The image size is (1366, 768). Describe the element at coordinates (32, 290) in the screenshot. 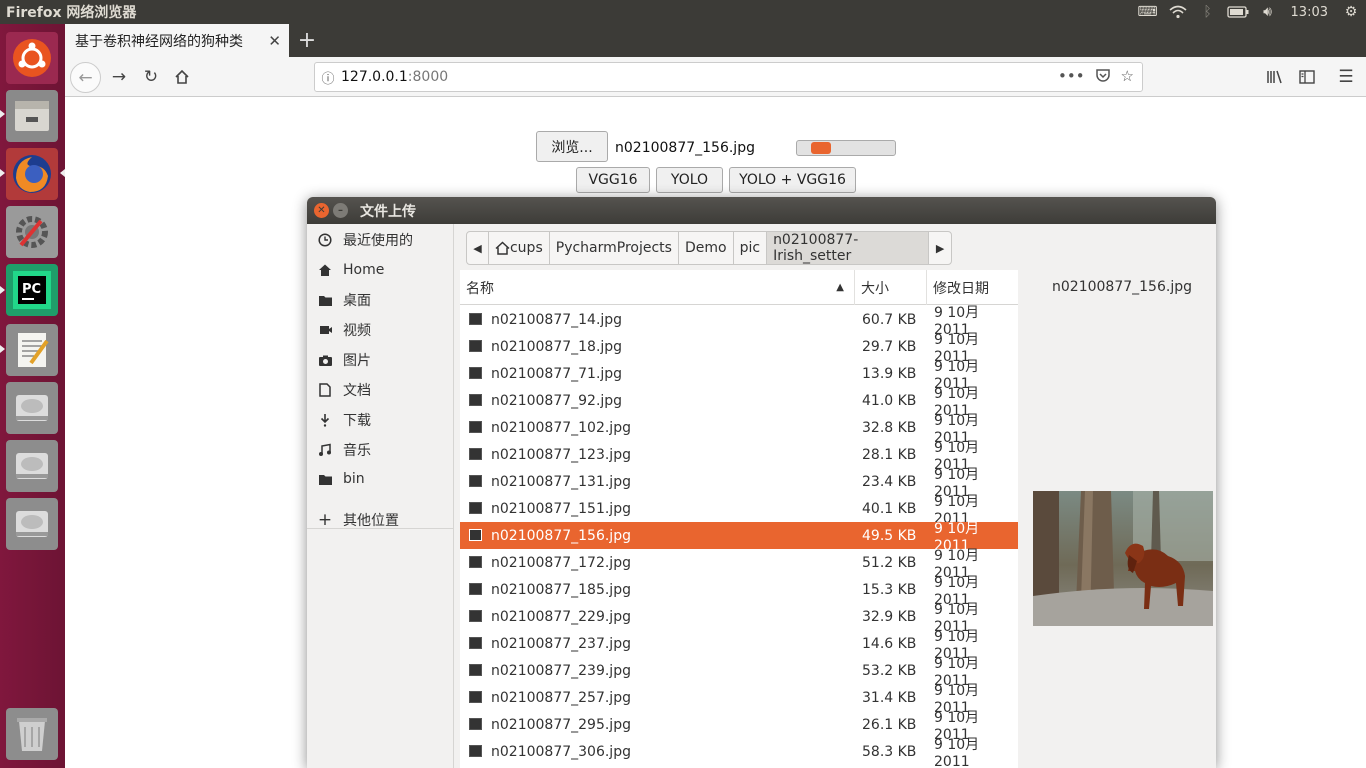

I see `pycharm-icon: PC` at that location.